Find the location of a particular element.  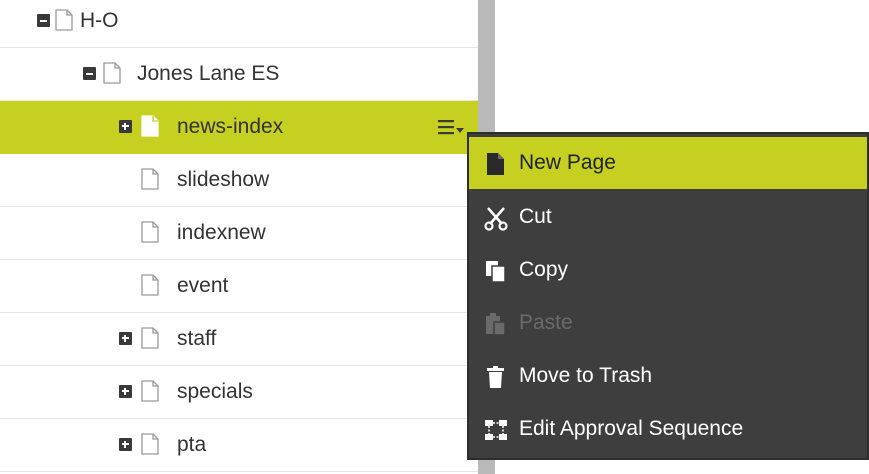

trash-icon is located at coordinates (495, 377).